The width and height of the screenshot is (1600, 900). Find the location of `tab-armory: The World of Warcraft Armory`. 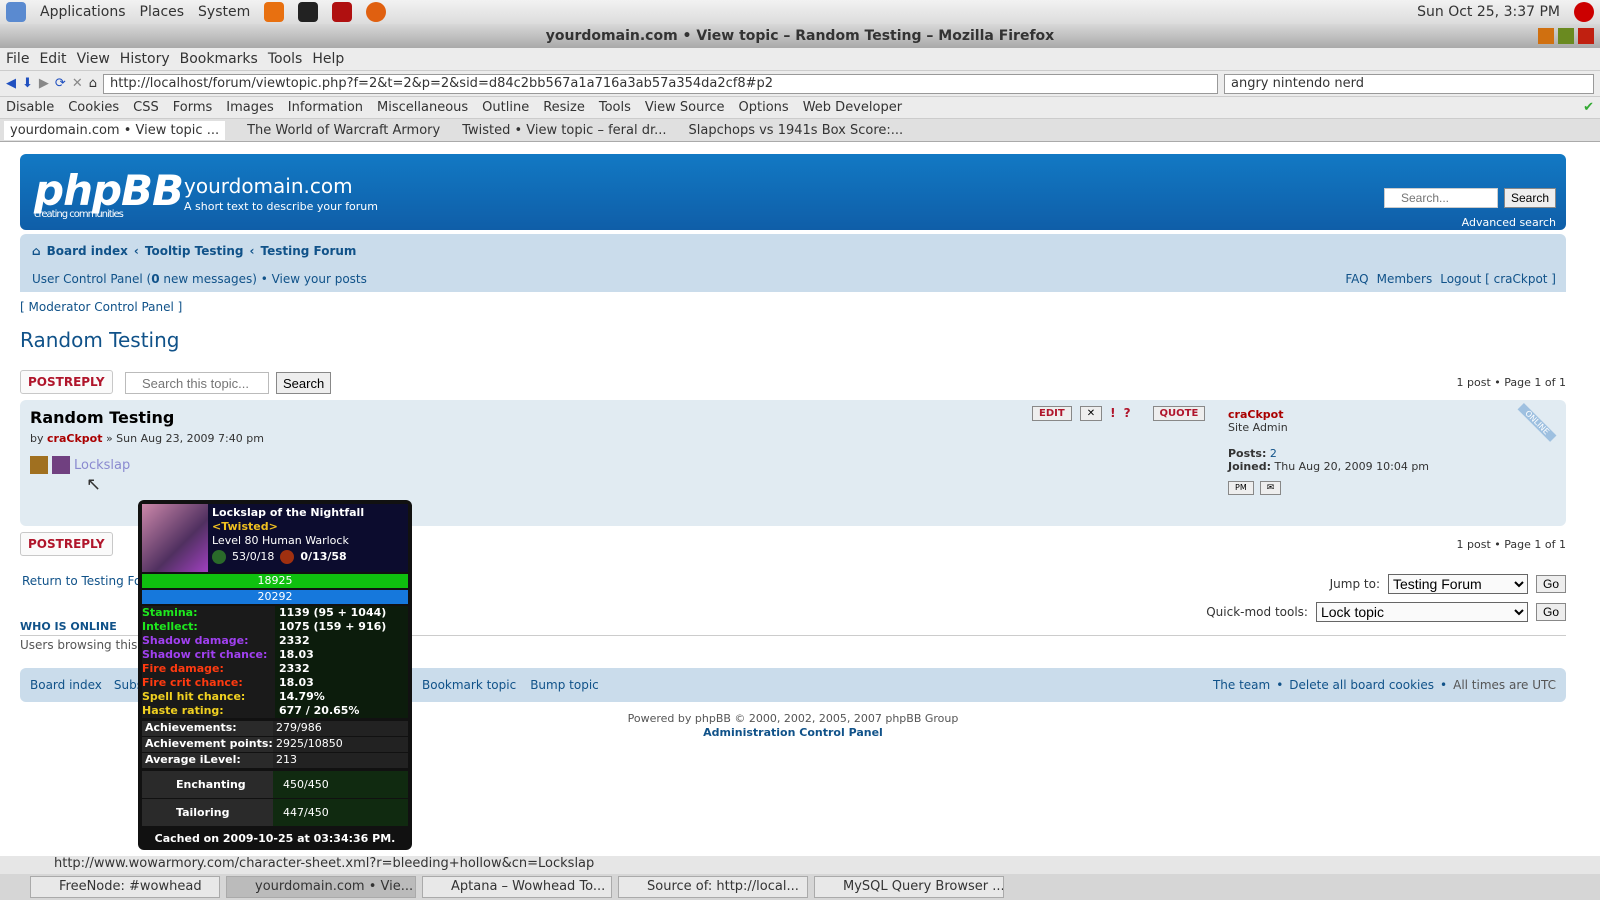

tab-armory: The World of Warcraft Armory is located at coordinates (343, 130).